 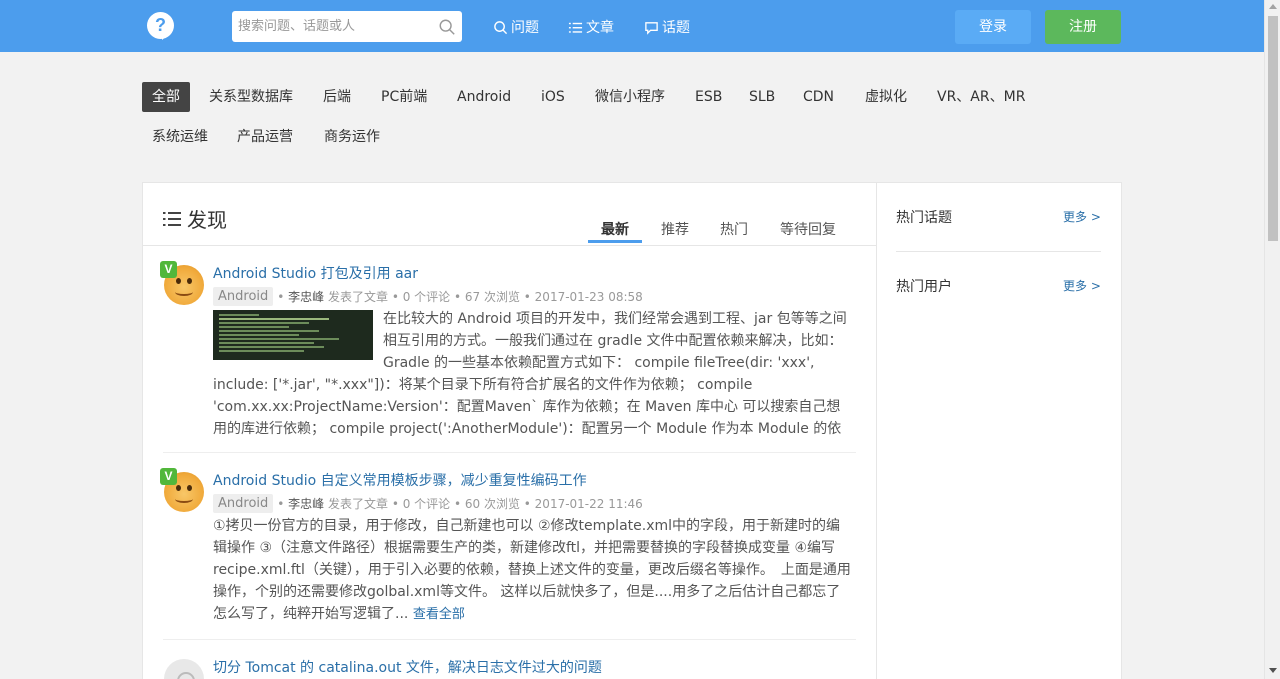 What do you see at coordinates (553, 97) in the screenshot?
I see `category-ios: iOS` at bounding box center [553, 97].